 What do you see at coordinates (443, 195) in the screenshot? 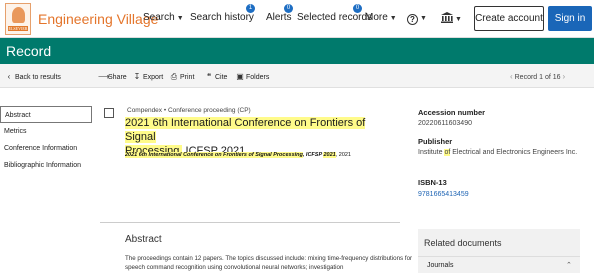
I see `isbn-link: 9781665413459` at bounding box center [443, 195].